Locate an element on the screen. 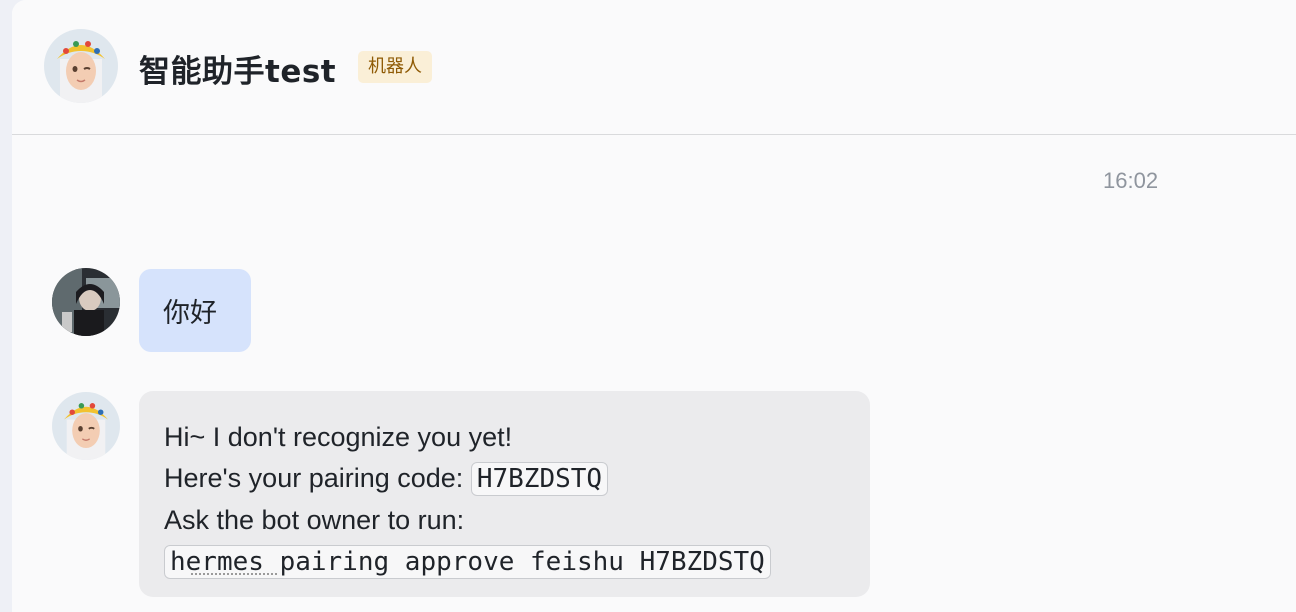 This screenshot has height=612, width=1296. bot-message-line1: Hi~ I don't recognize you yet! is located at coordinates (338, 437).